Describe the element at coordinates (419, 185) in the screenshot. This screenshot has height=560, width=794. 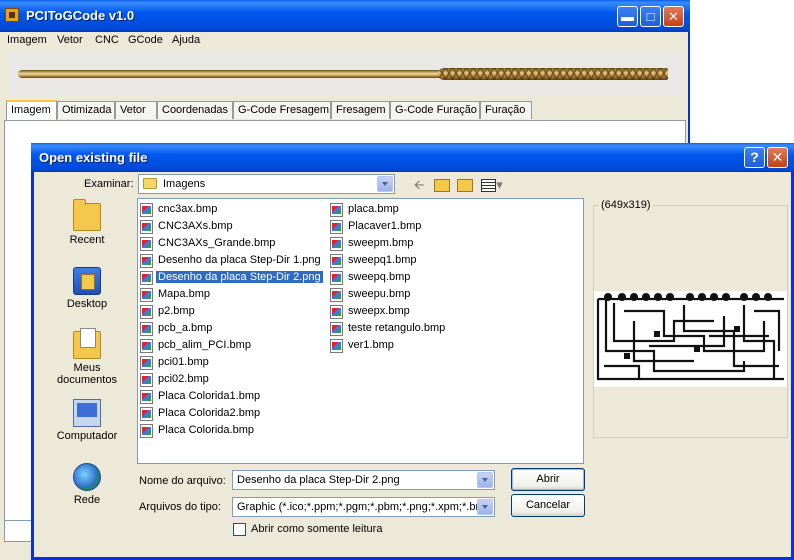
I see `back-icon: 🡨` at that location.